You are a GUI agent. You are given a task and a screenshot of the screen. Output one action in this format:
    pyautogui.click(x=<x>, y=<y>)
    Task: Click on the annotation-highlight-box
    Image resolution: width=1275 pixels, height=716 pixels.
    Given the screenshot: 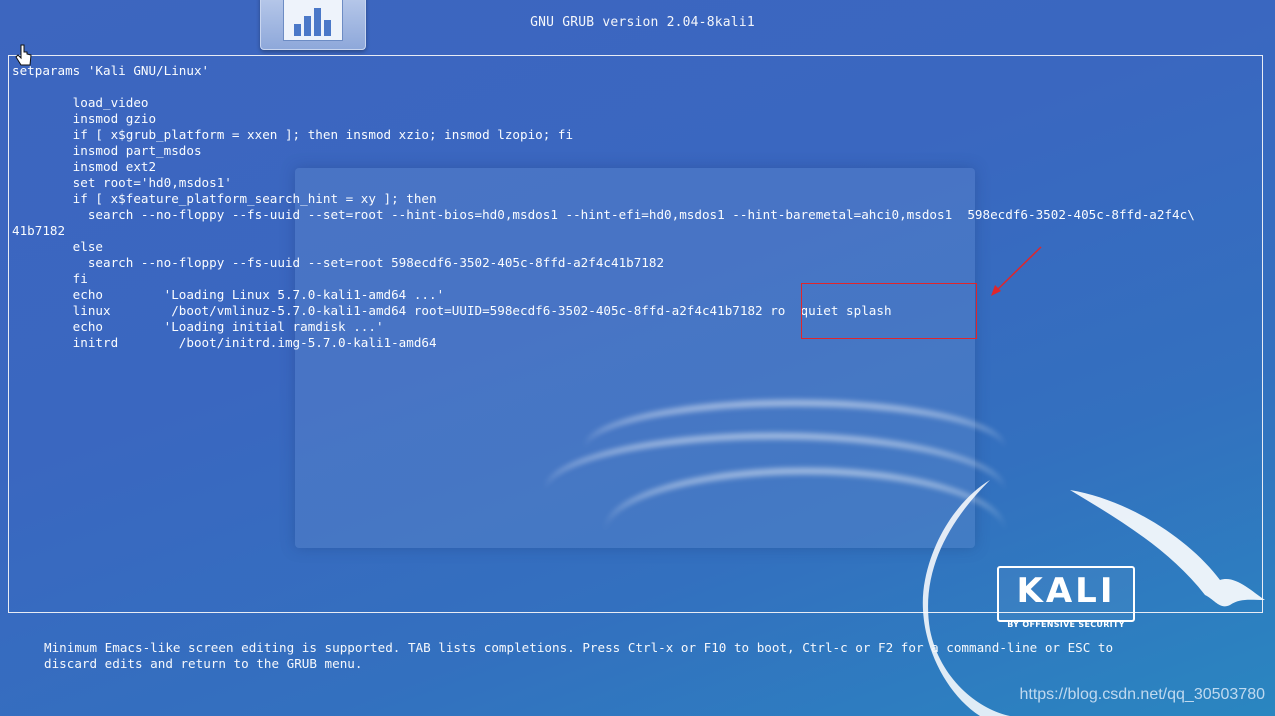 What is the action you would take?
    pyautogui.click(x=889, y=311)
    